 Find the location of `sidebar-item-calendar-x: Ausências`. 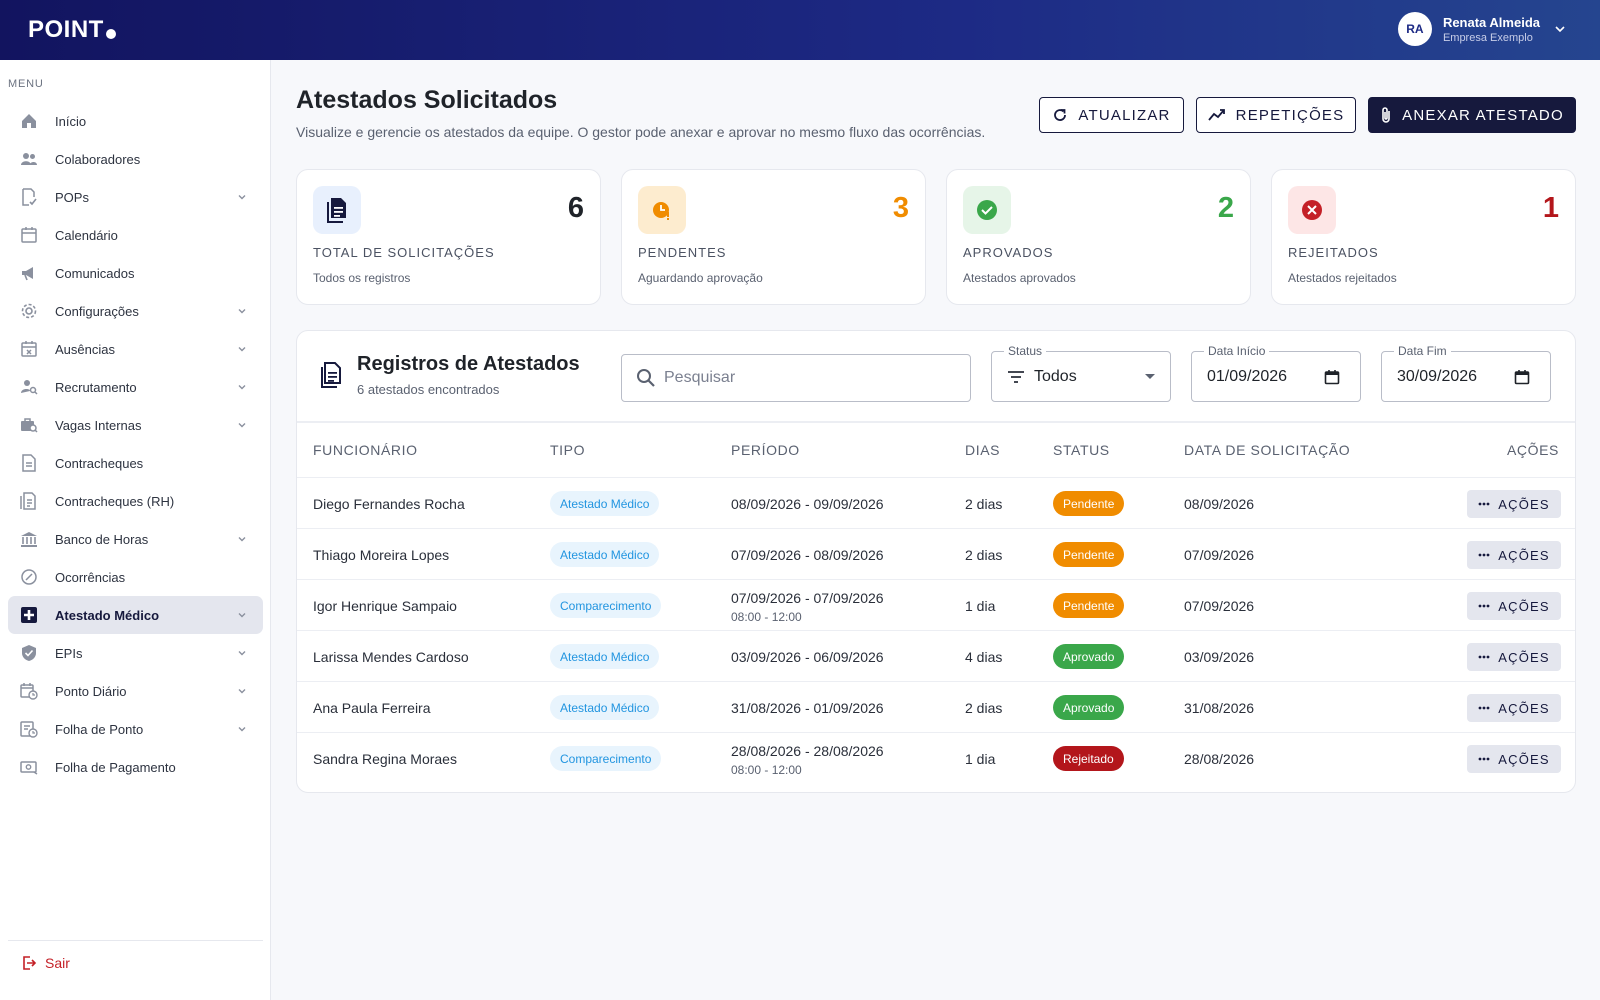

sidebar-item-calendar-x: Ausências is located at coordinates (135, 349).